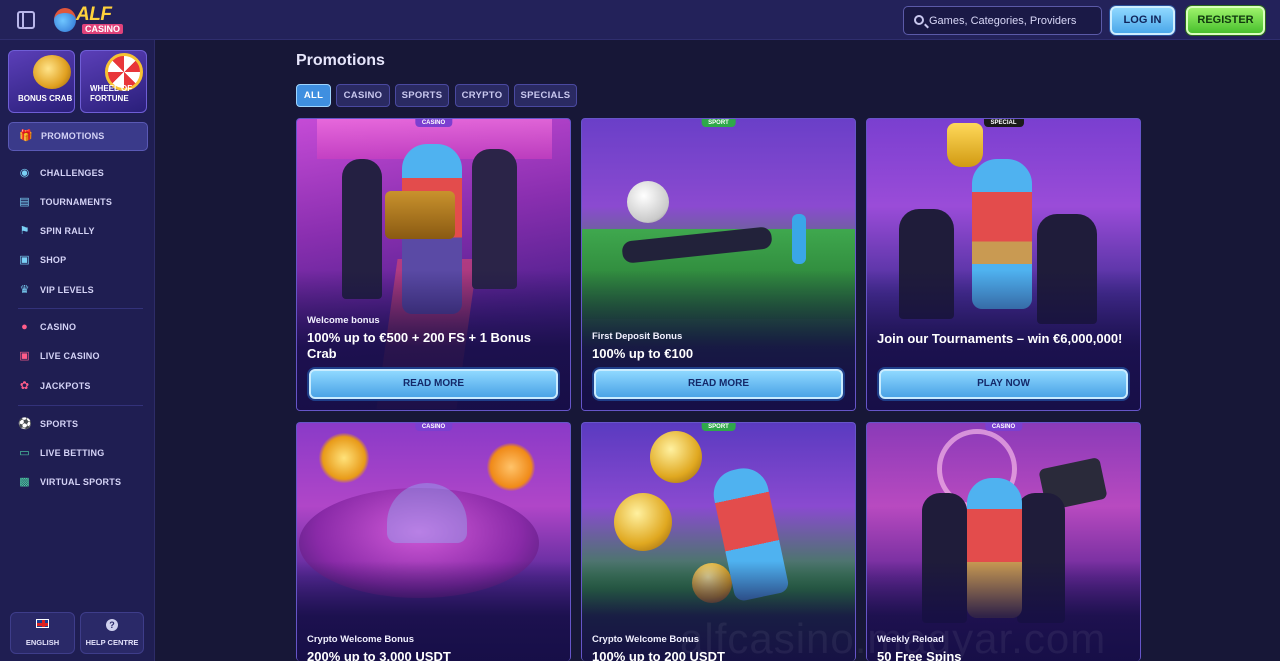 This screenshot has width=1280, height=661. Describe the element at coordinates (53, 260) in the screenshot. I see `sidebar-item-label: SHOP` at that location.